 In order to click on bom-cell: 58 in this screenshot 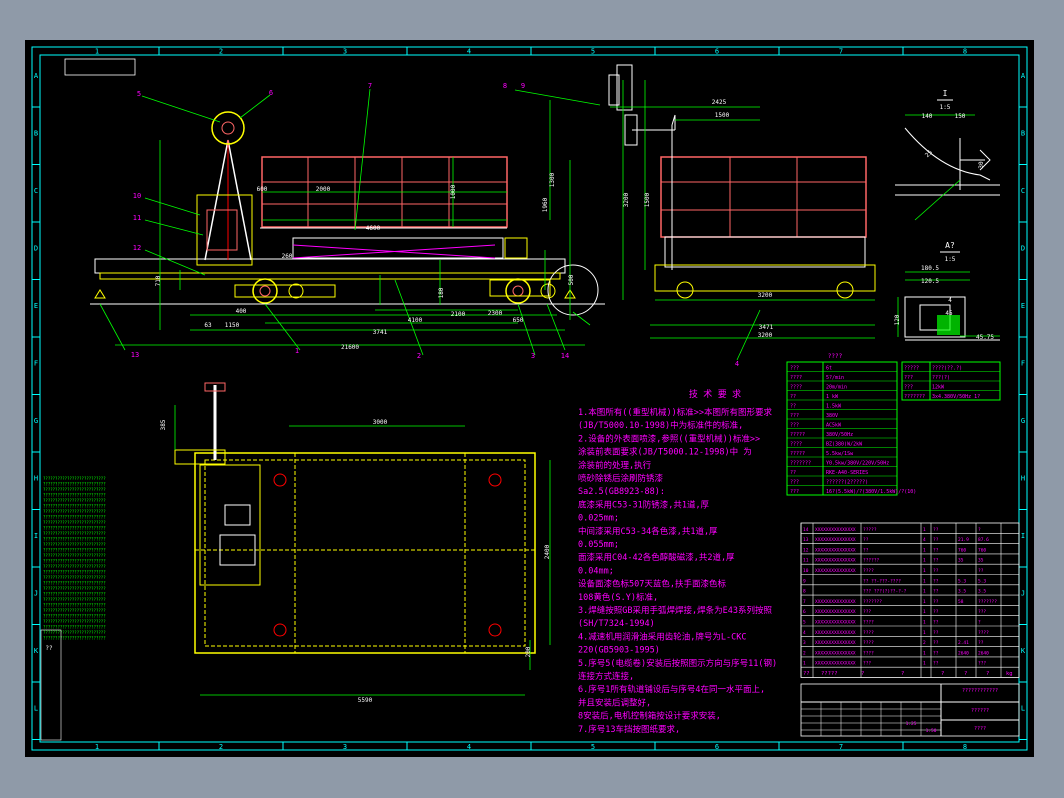, I will do `click(961, 602)`.